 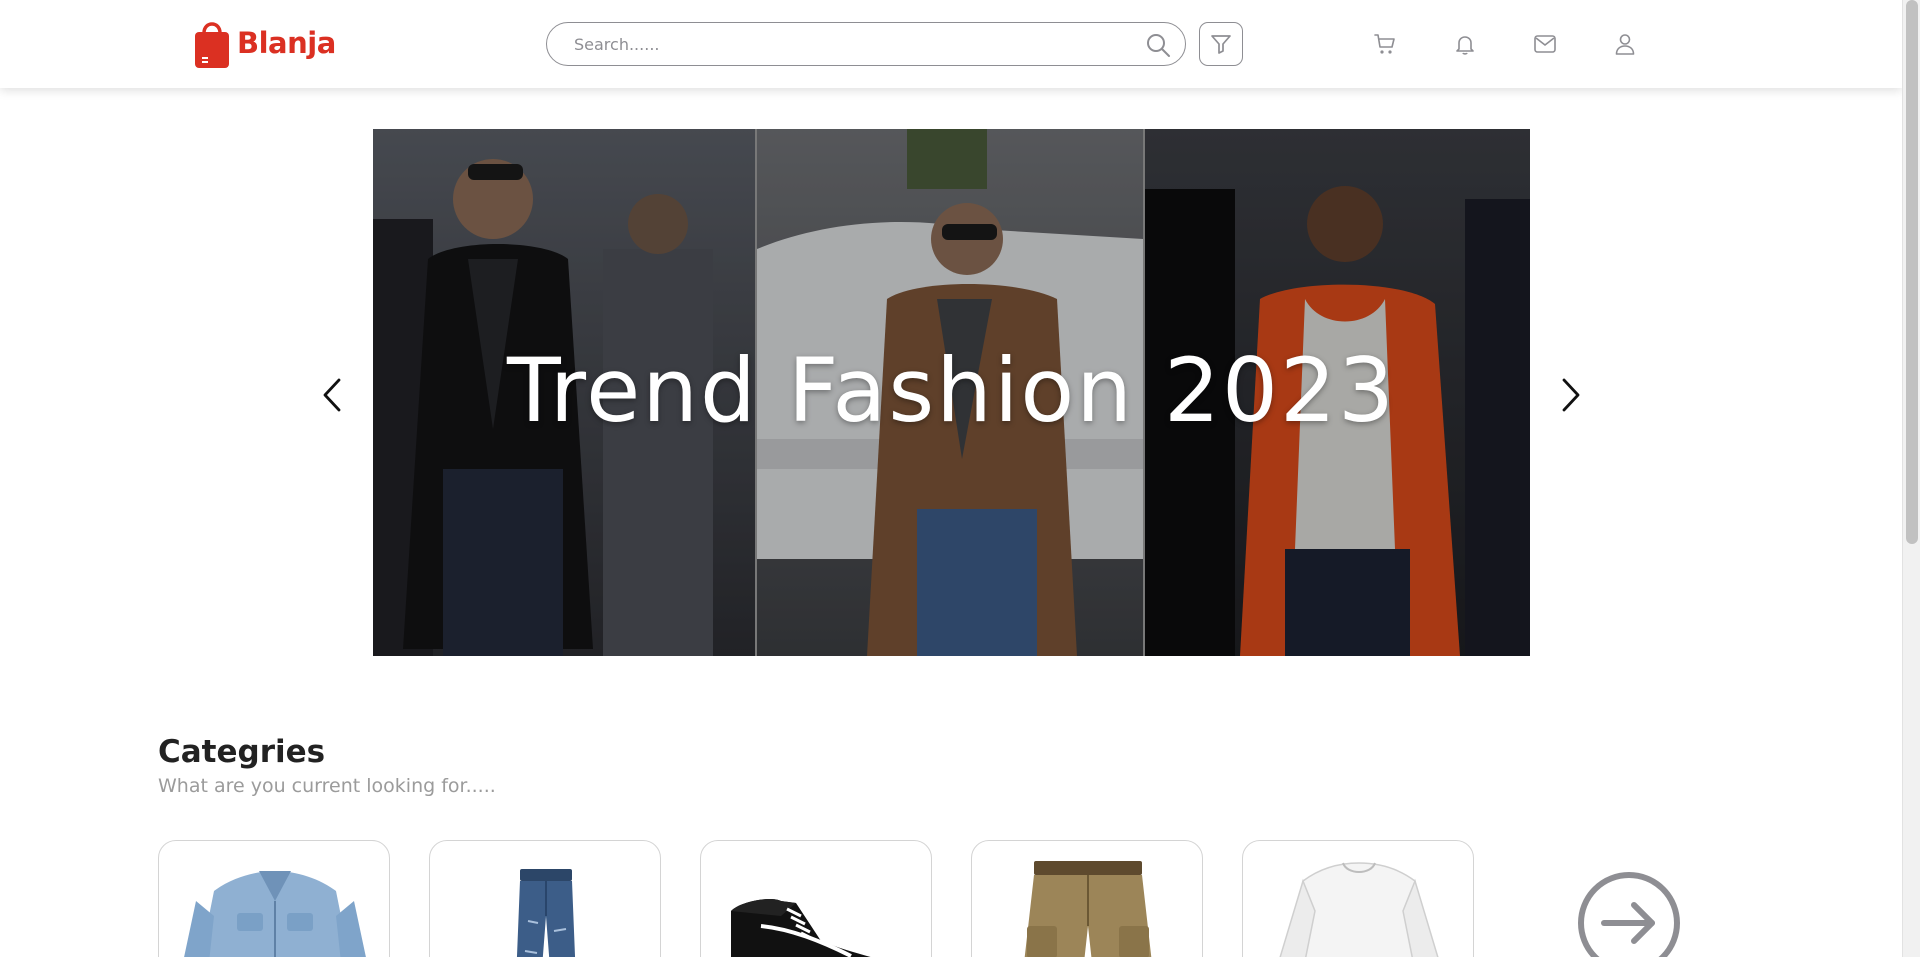 I want to click on high-top-sneaker-image, so click(x=801, y=928).